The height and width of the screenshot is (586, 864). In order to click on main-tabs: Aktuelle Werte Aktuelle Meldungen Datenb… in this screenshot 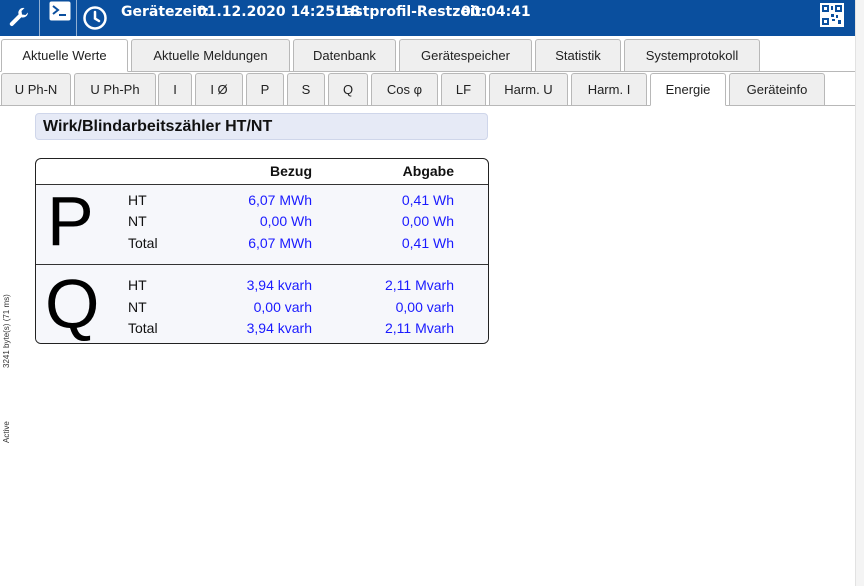, I will do `click(427, 54)`.